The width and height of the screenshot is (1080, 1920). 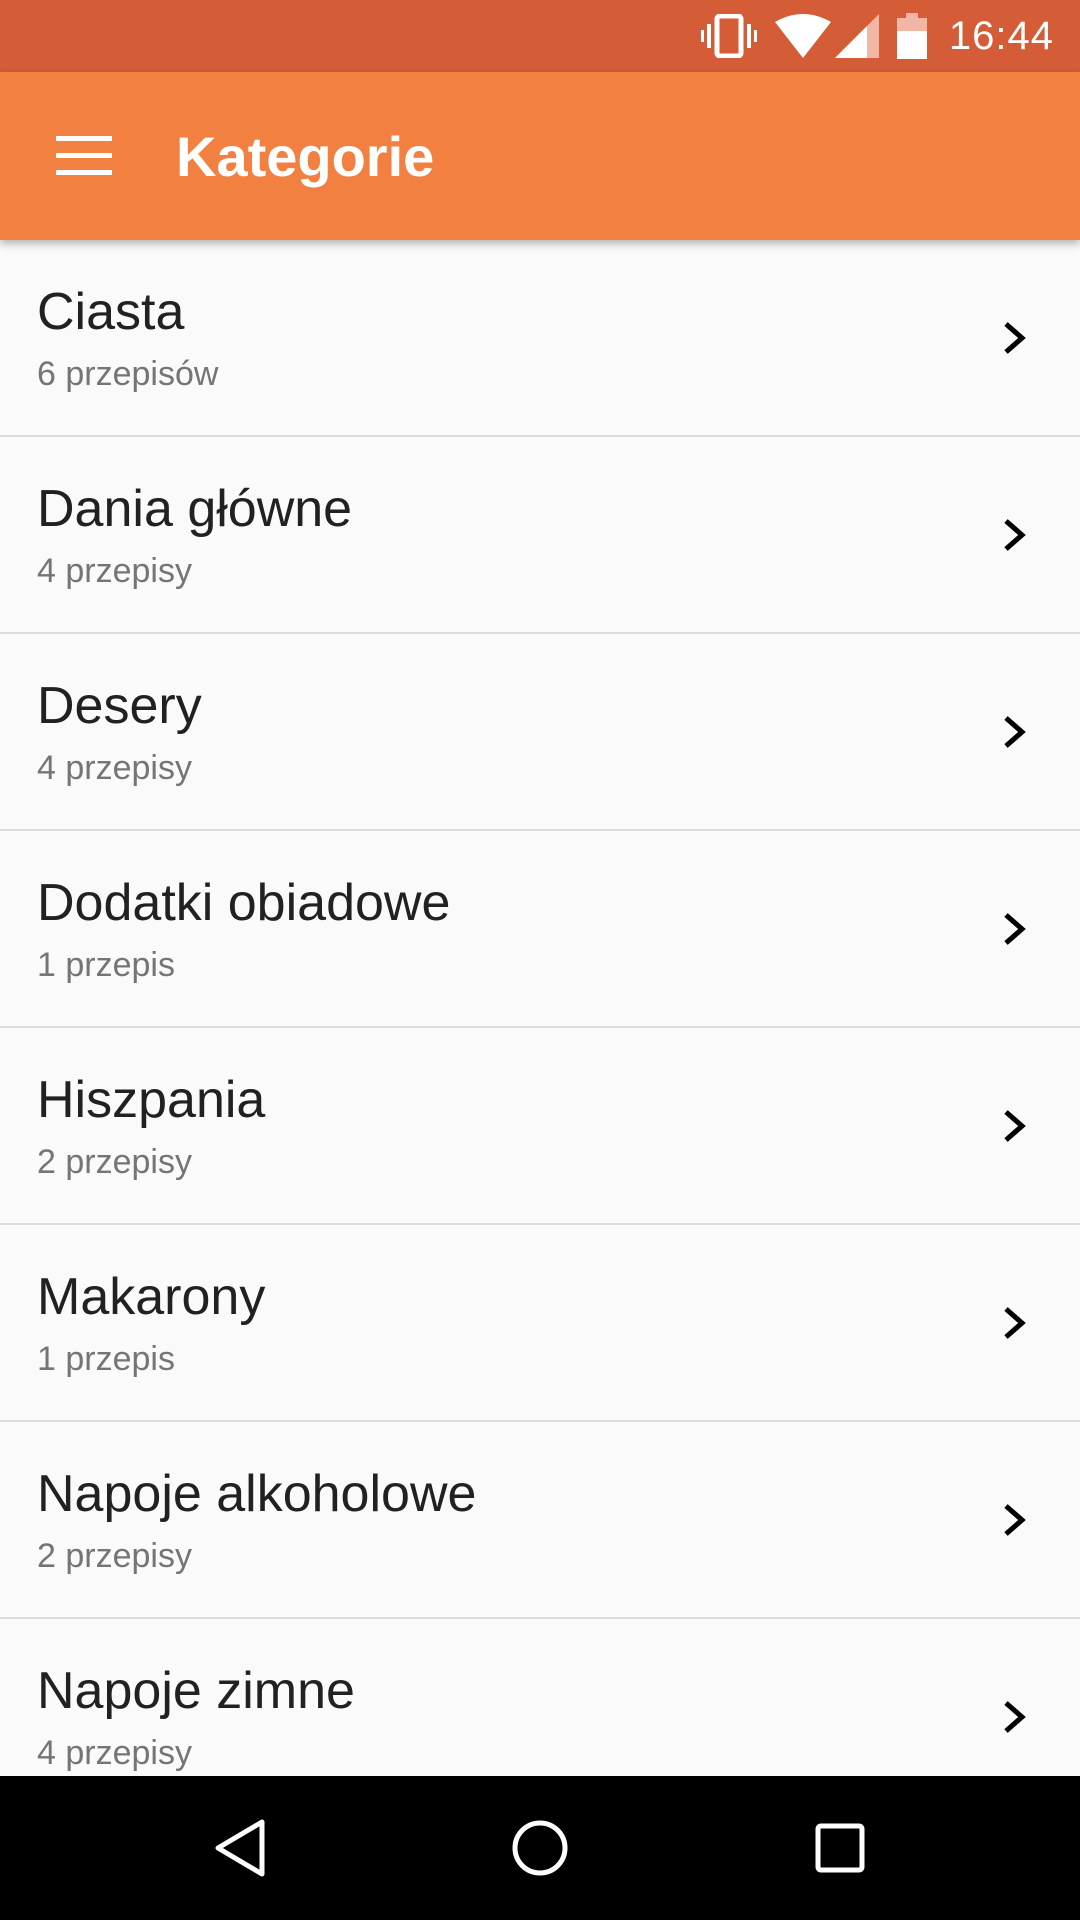 What do you see at coordinates (540, 1126) in the screenshot?
I see `list-item: Hiszpania 2 przepisy` at bounding box center [540, 1126].